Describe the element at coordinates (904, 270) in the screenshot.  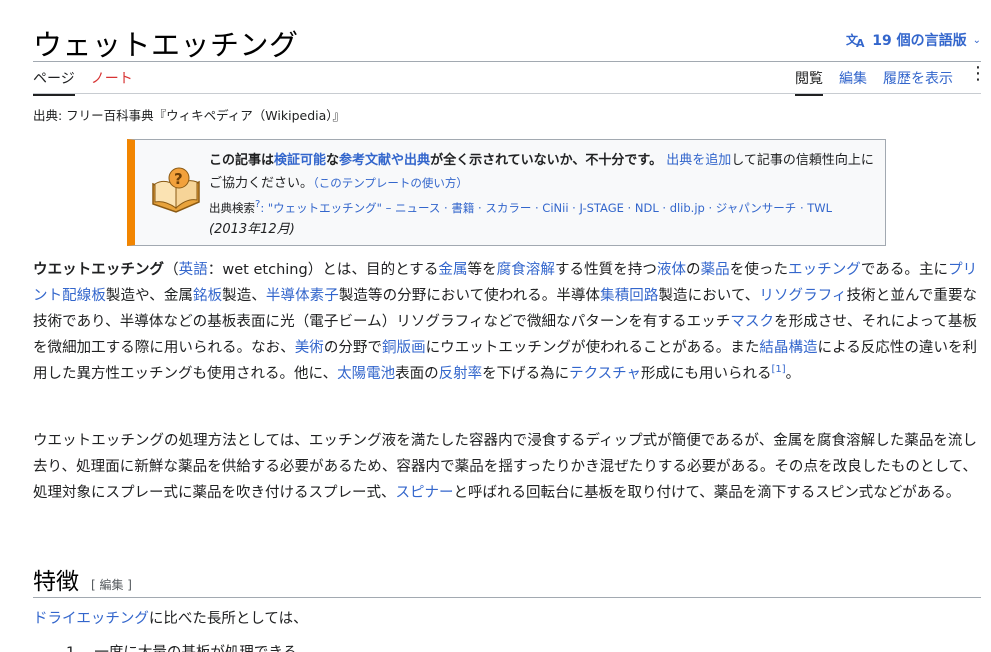
I see `text: である。主に` at that location.